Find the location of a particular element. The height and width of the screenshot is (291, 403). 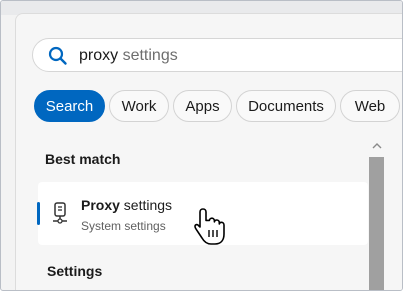

search-input: proxy settings is located at coordinates (217, 55).